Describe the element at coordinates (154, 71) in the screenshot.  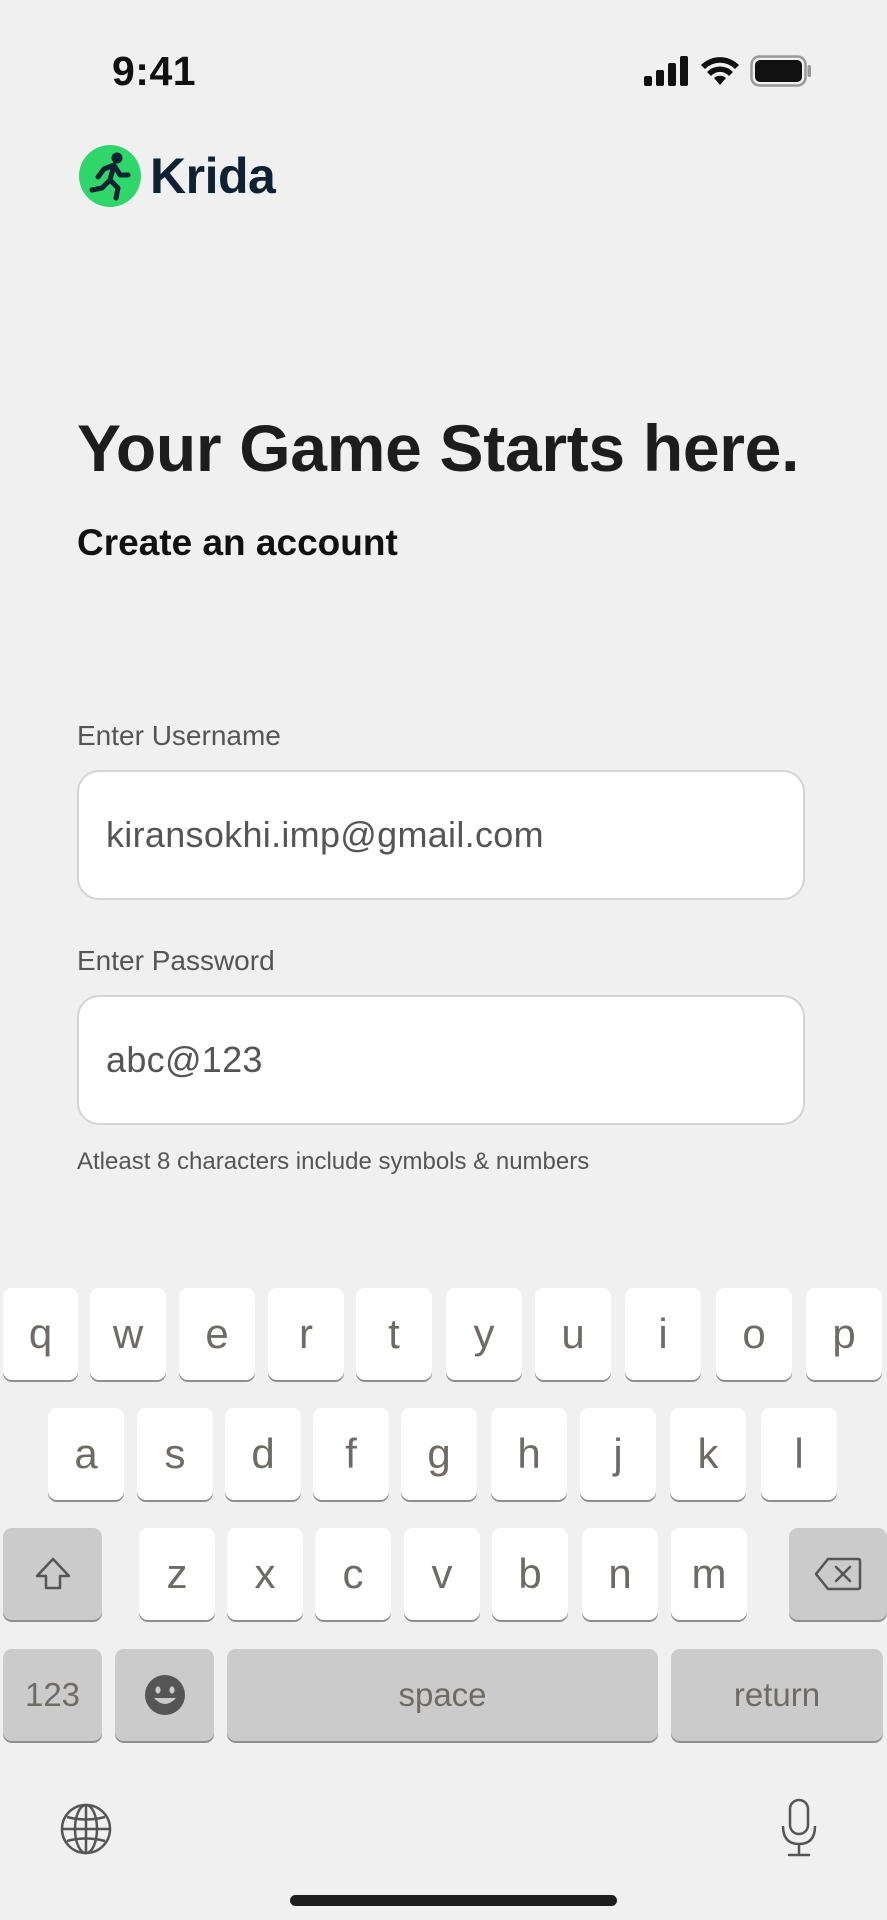
I see `status-time: 9:41` at that location.